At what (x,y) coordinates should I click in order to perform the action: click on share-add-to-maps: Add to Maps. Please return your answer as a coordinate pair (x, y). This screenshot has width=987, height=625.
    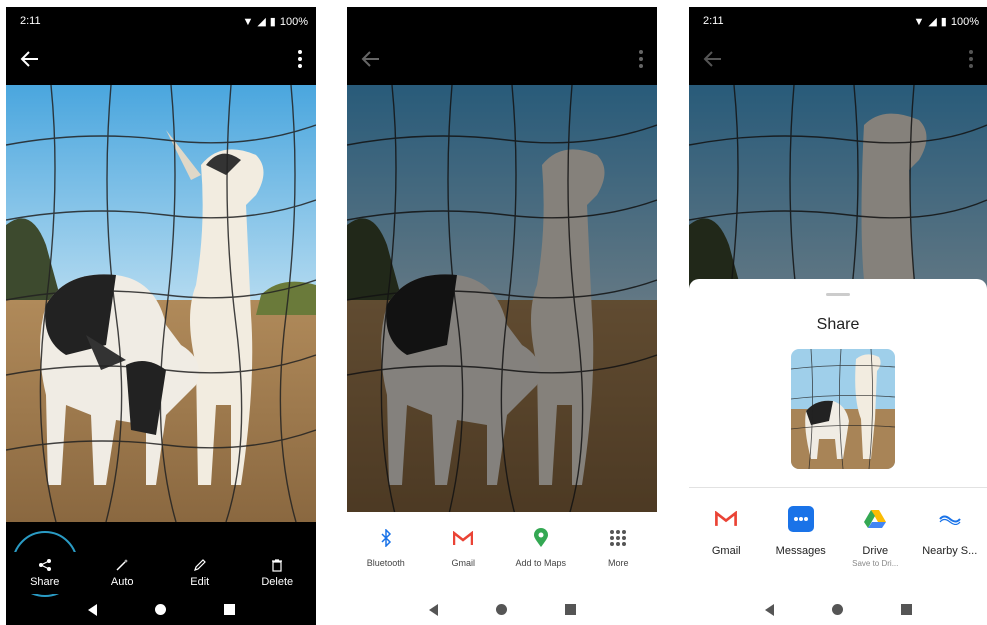
    Looking at the image, I should click on (541, 548).